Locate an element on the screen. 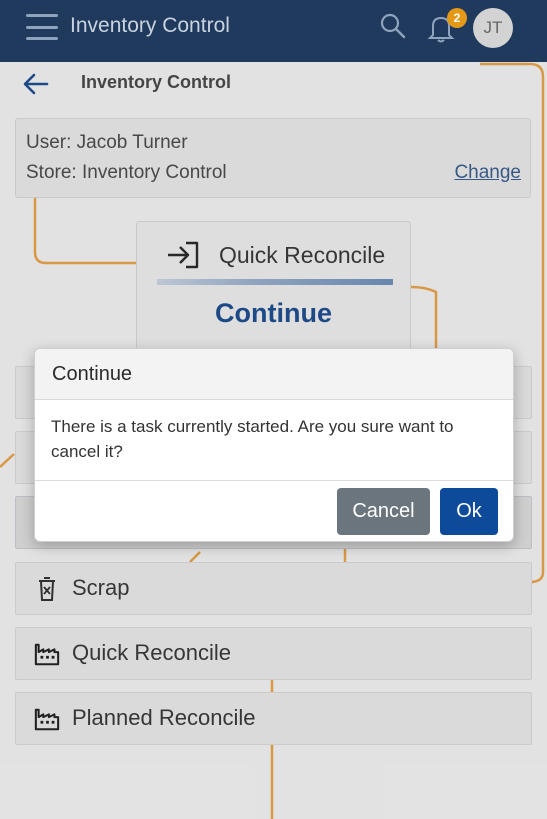 The height and width of the screenshot is (819, 547). cancel-button: Cancel is located at coordinates (383, 511).